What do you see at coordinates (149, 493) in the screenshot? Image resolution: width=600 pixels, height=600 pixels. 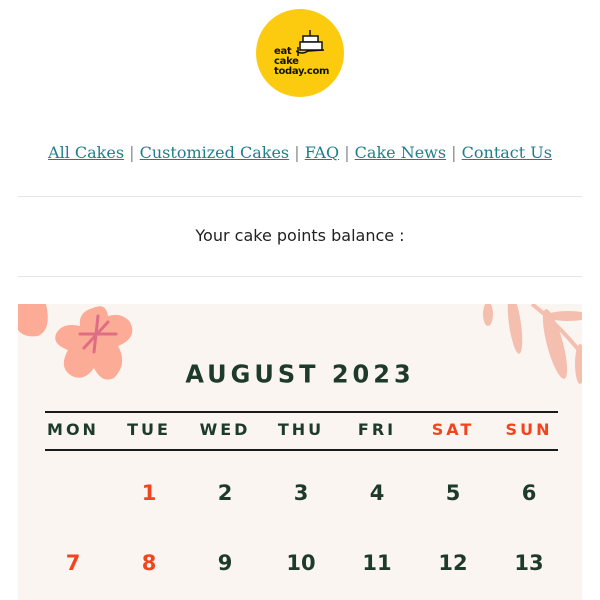 I see `calendar-day: 1` at bounding box center [149, 493].